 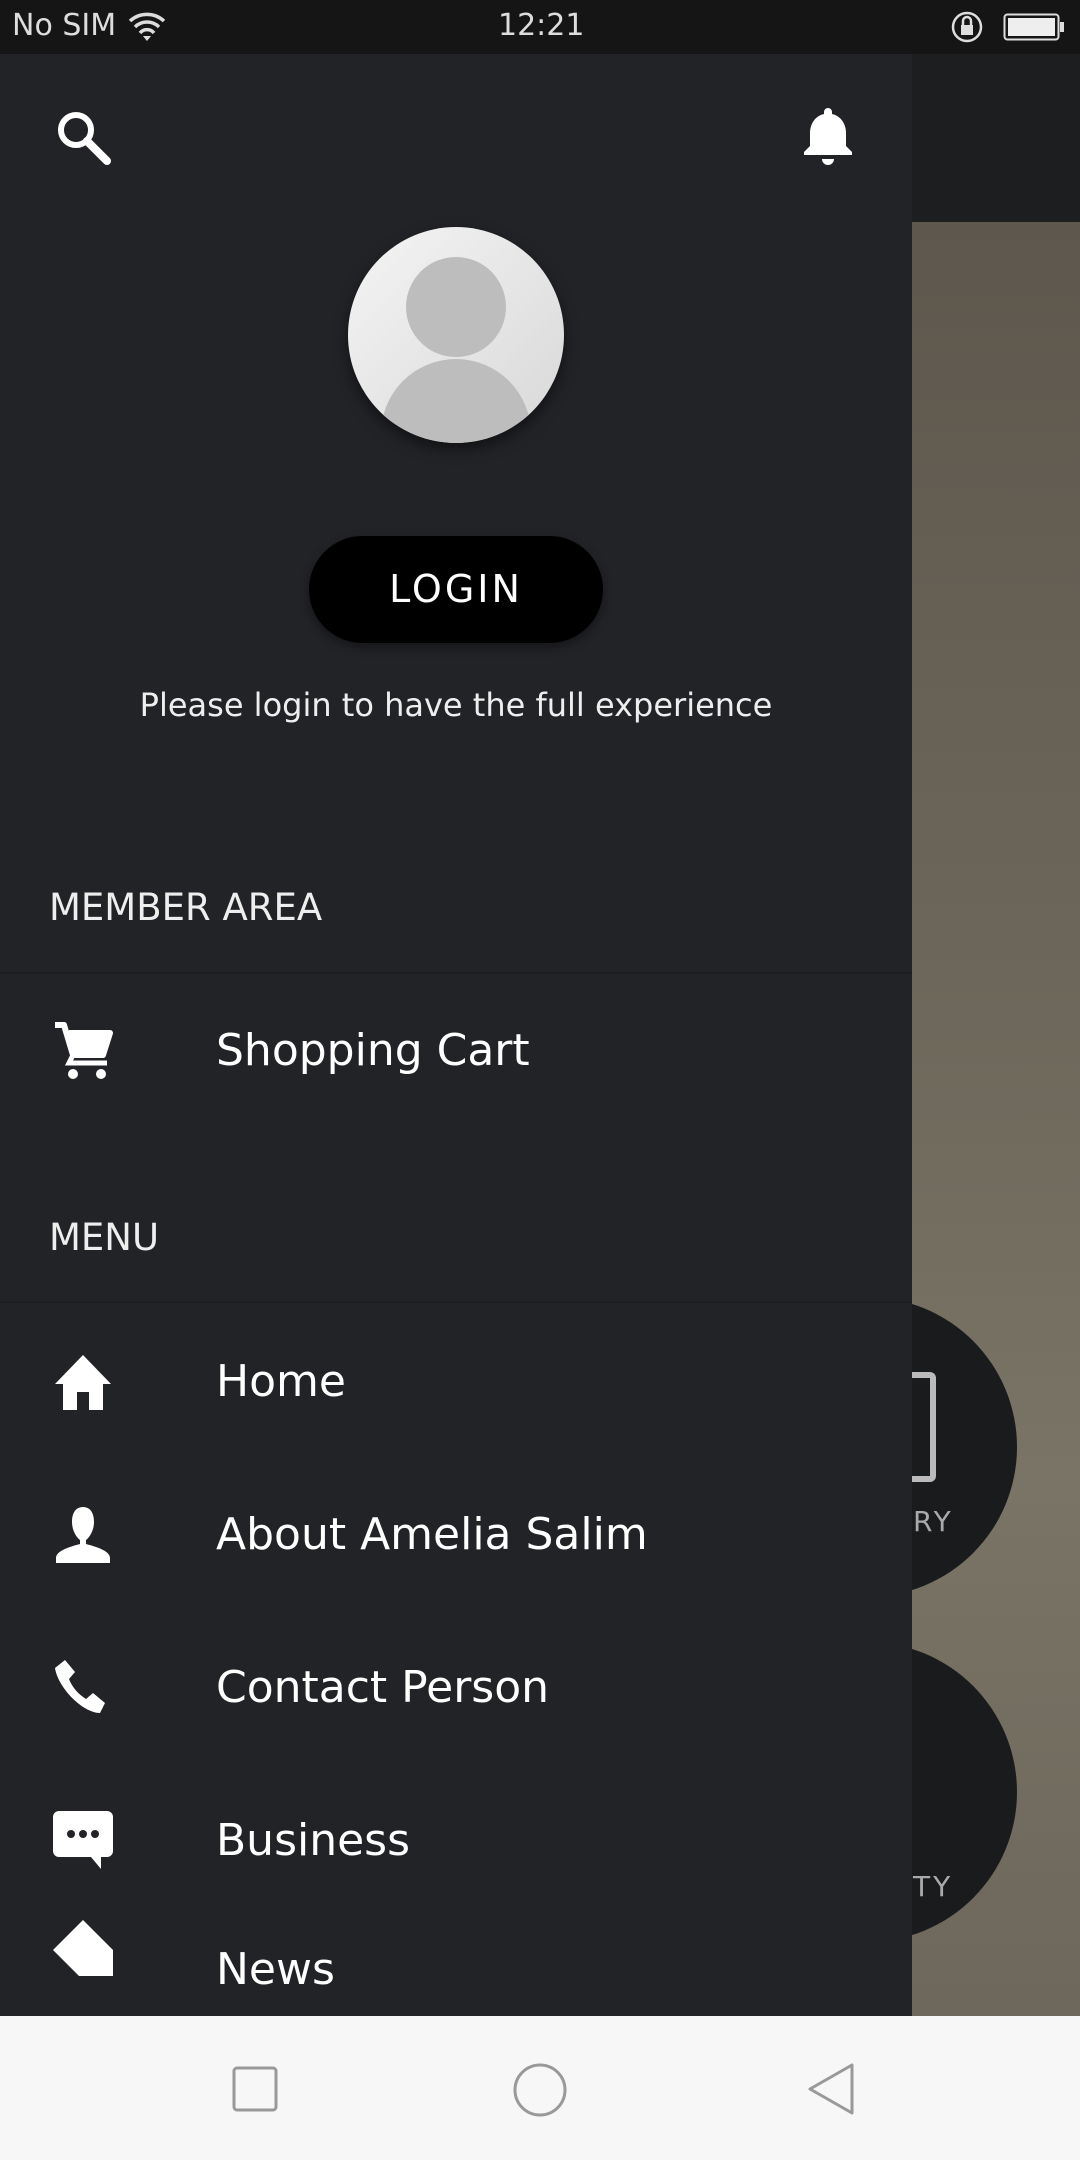 I want to click on menu-item-label: News, so click(x=275, y=1969).